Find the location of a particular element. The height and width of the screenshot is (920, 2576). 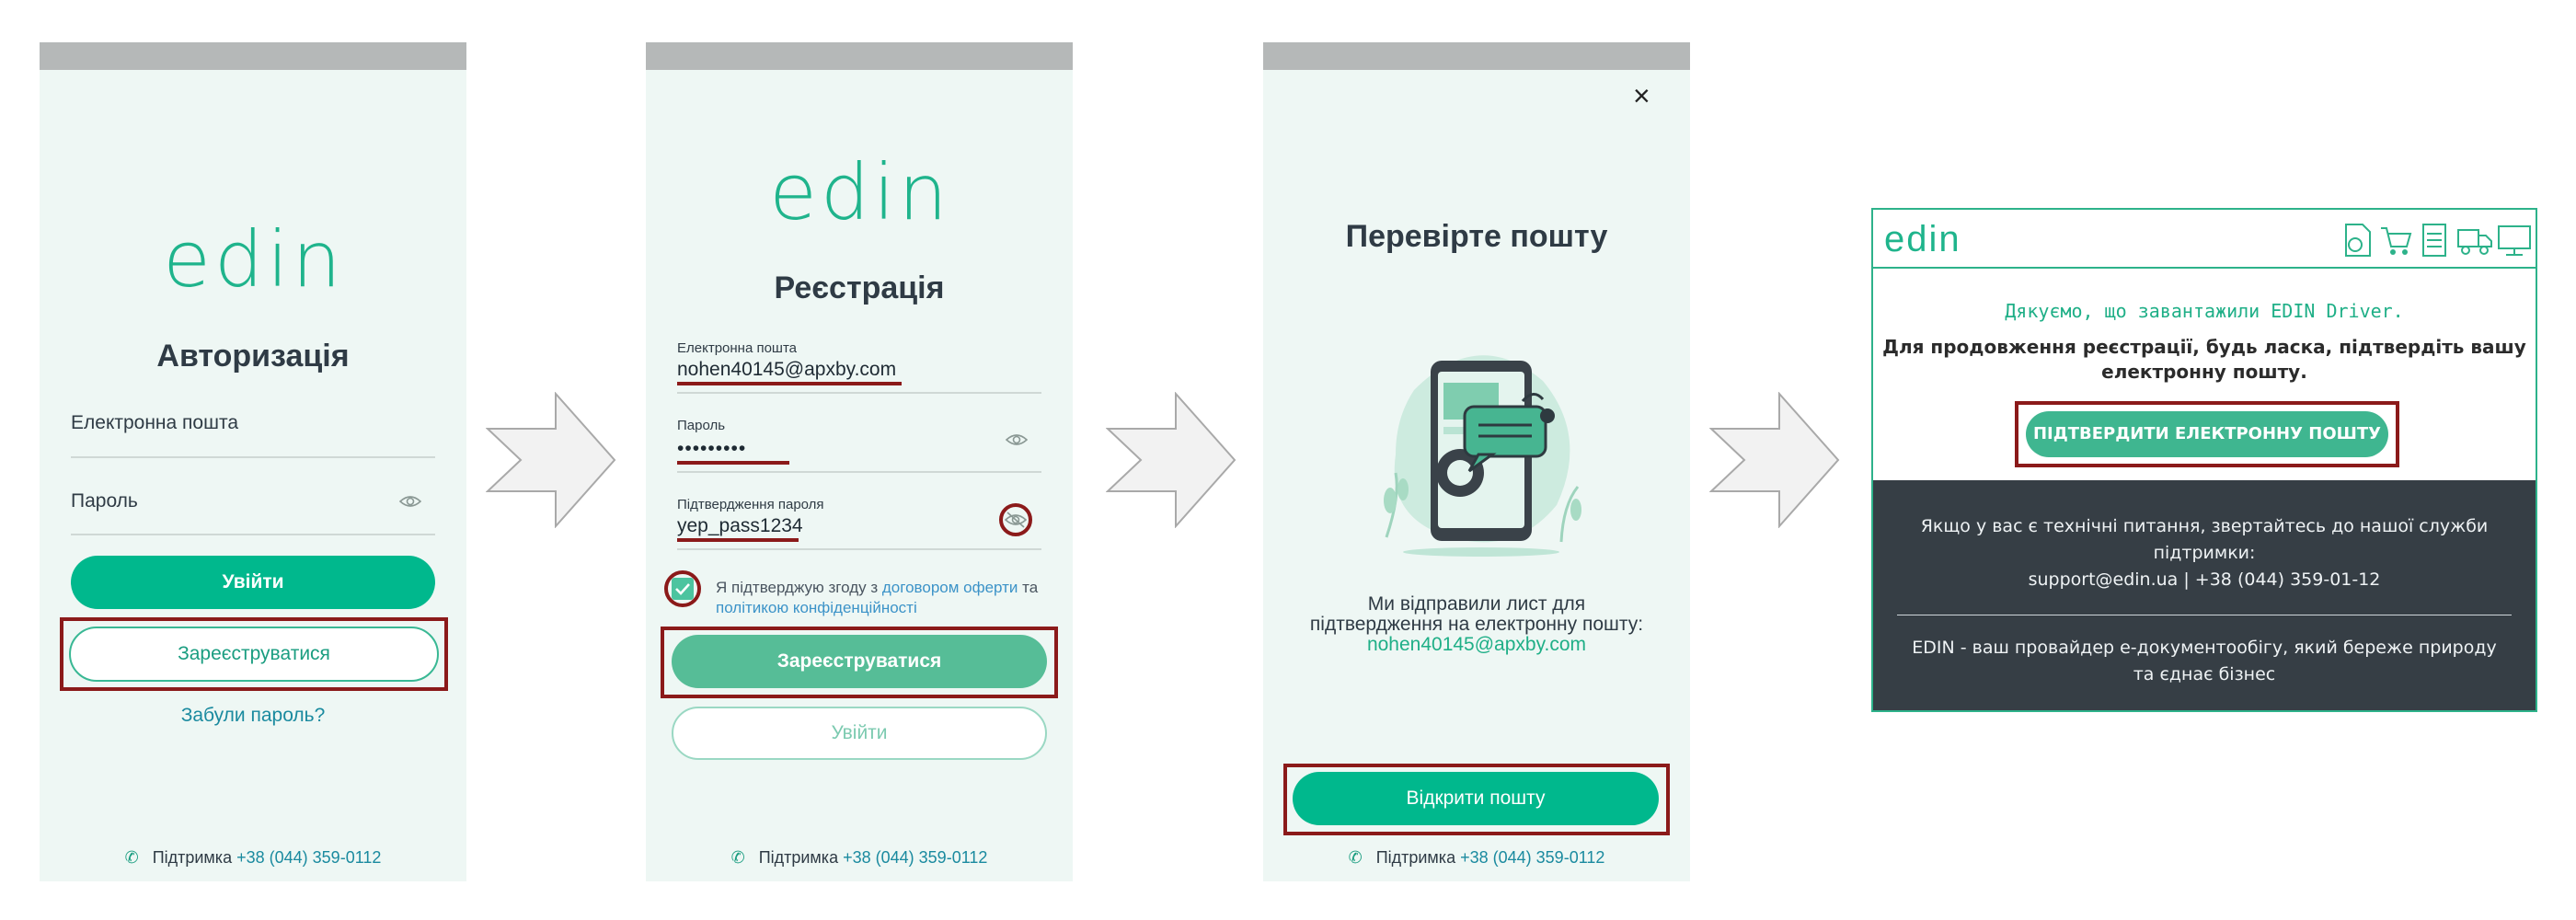

phone-illustration is located at coordinates (1482, 456).